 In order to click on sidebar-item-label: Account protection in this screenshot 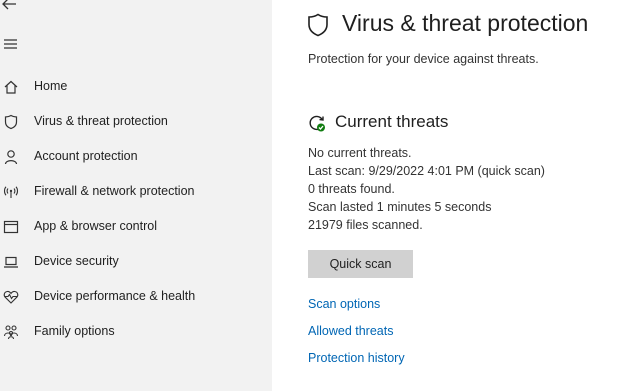, I will do `click(86, 156)`.